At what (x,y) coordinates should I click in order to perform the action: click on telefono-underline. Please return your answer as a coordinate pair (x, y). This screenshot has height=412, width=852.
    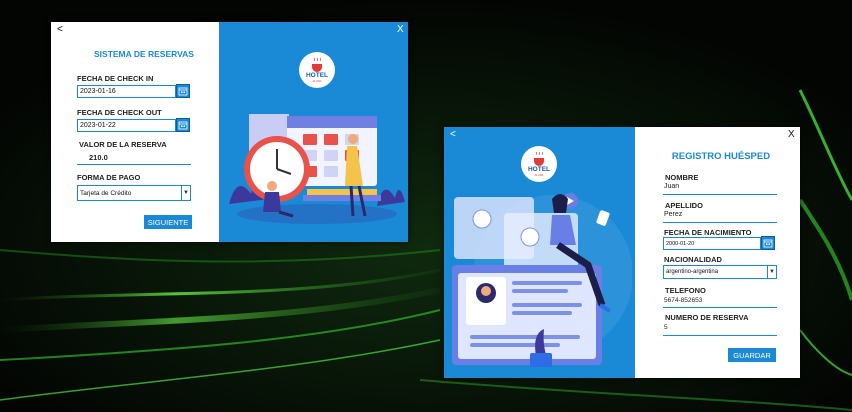
    Looking at the image, I should click on (720, 307).